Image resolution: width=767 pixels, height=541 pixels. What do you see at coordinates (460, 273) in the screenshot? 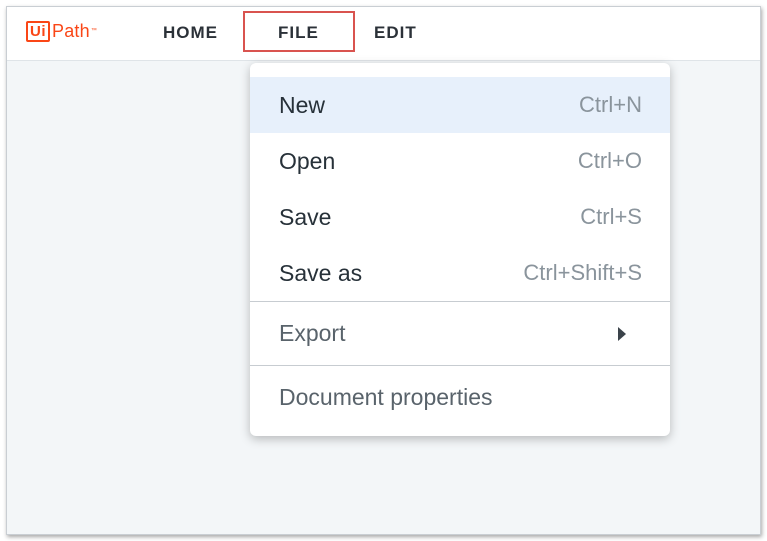
I see `menu-item-save-as: Save as Ctrl+Shift+S` at bounding box center [460, 273].